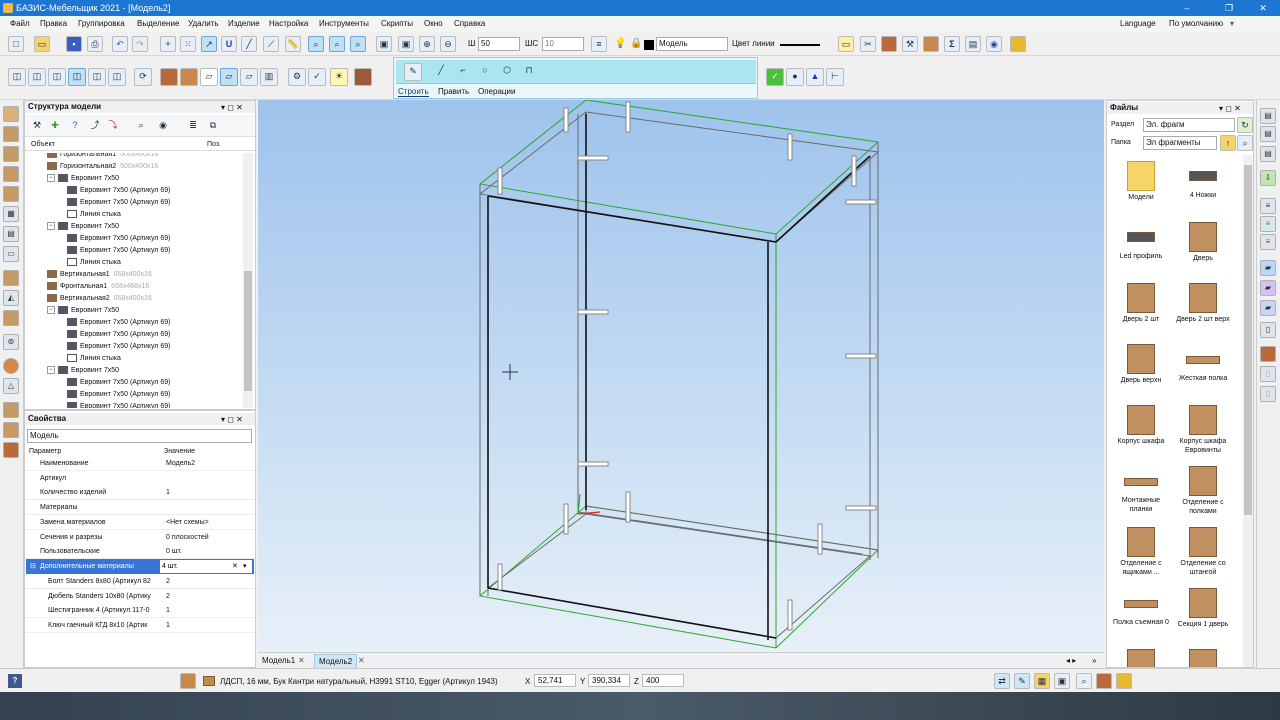 Image resolution: width=1280 pixels, height=720 pixels. Describe the element at coordinates (1189, 125) in the screenshot. I see `section-select: Эл. фрагм` at that location.